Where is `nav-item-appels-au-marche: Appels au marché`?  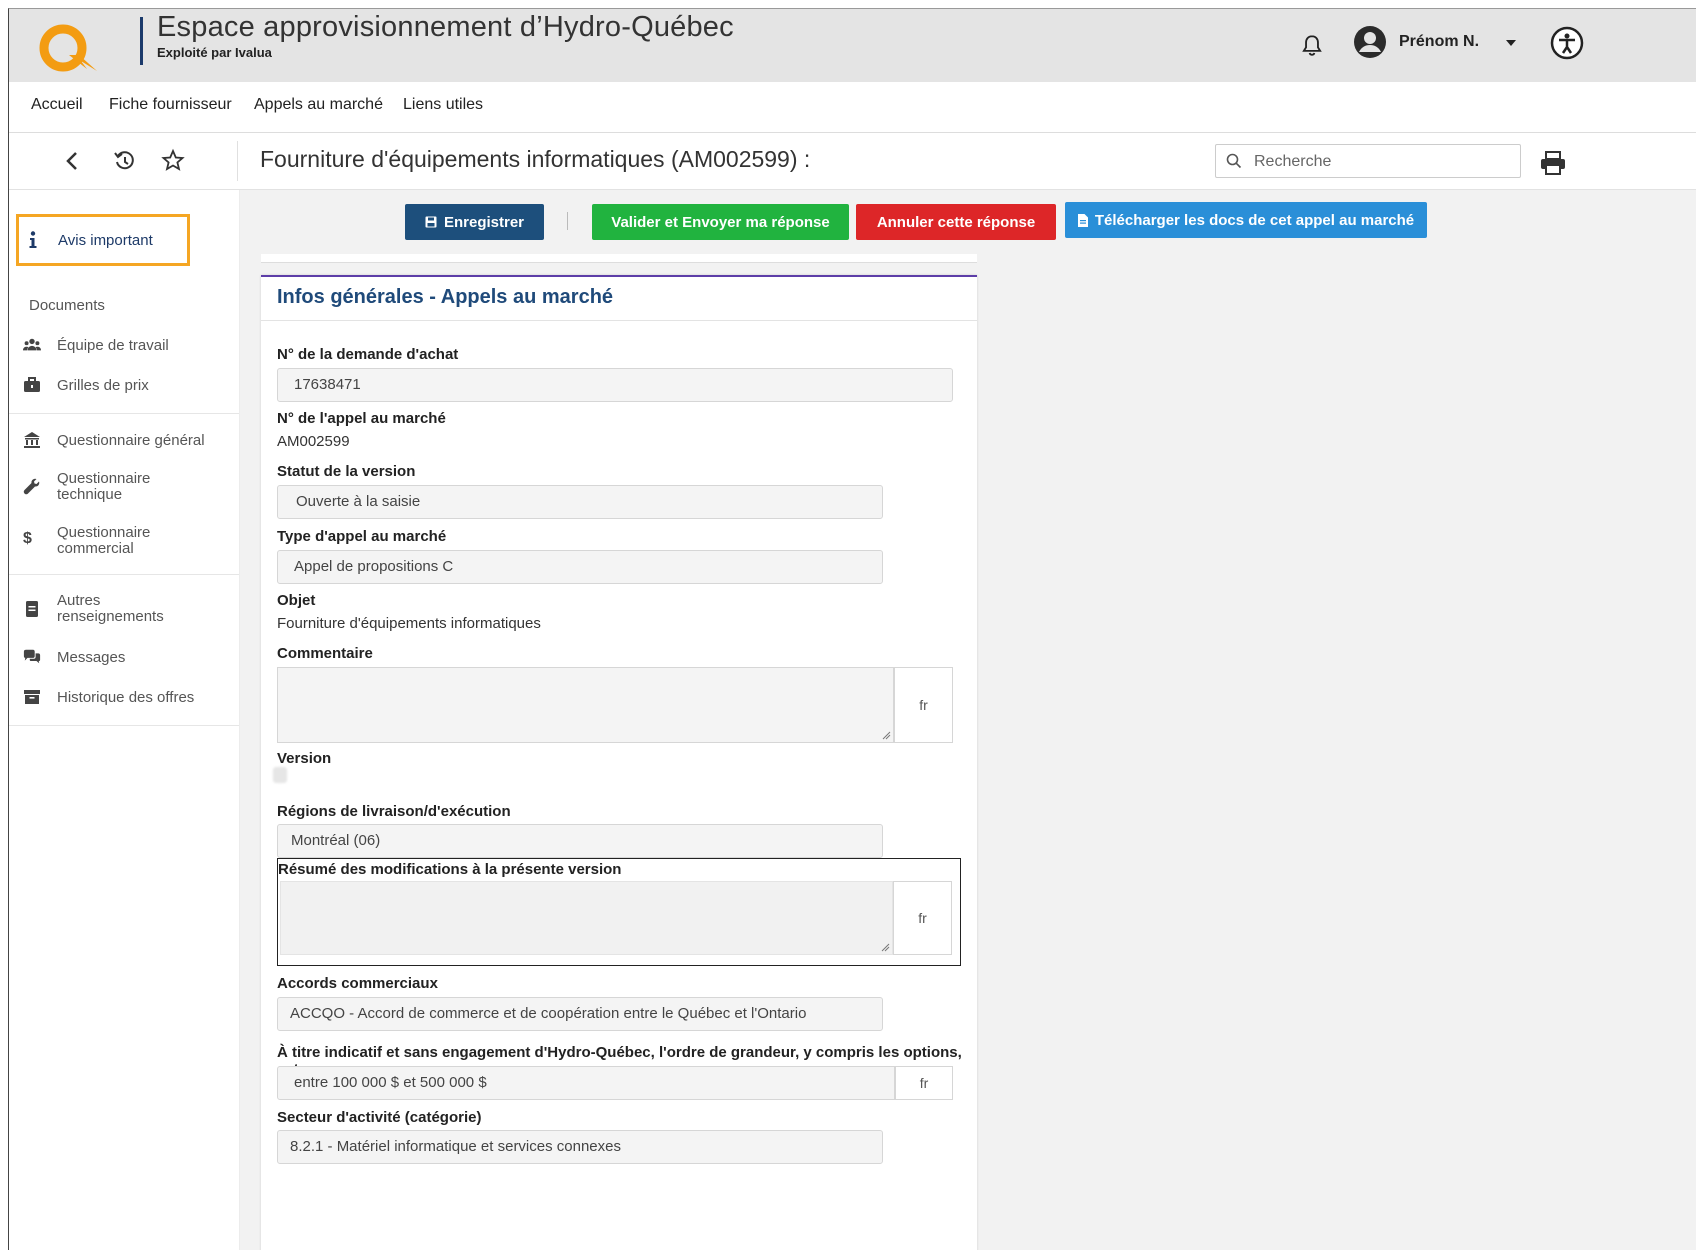 nav-item-appels-au-marche: Appels au marché is located at coordinates (318, 105).